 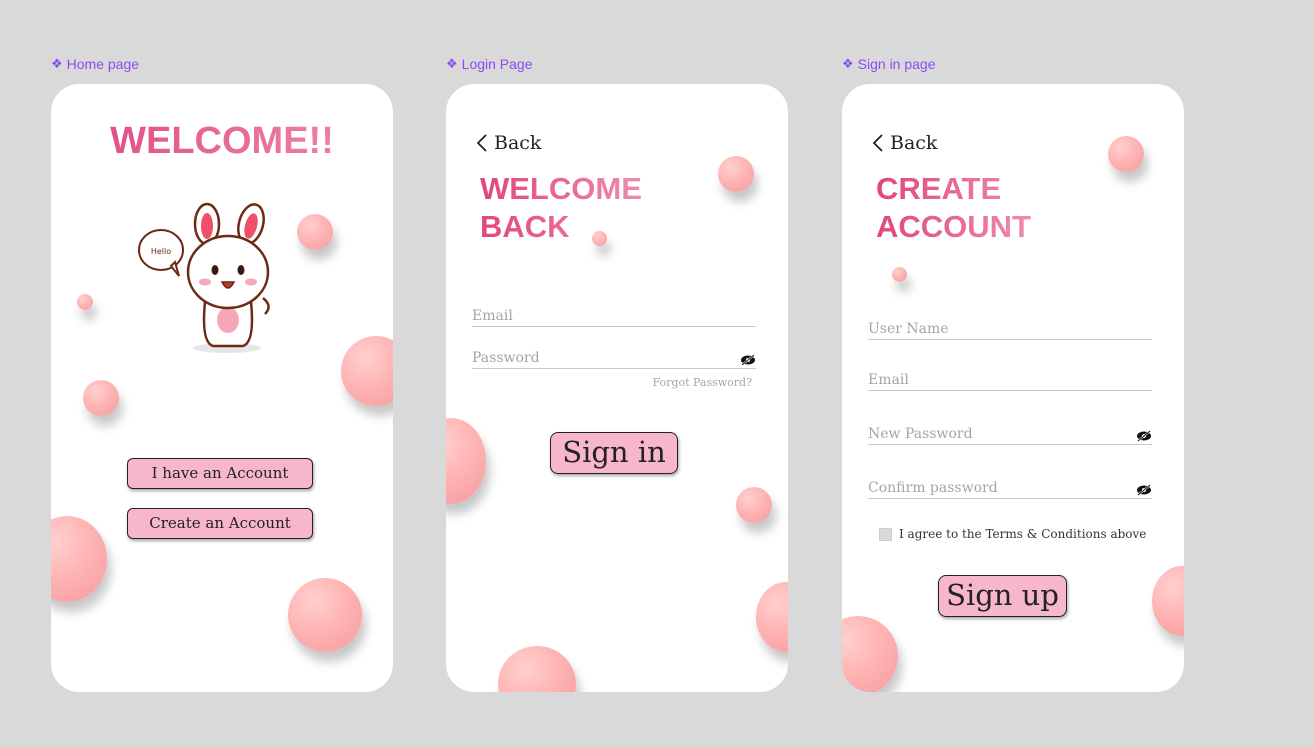 I want to click on username-field, so click(x=1010, y=326).